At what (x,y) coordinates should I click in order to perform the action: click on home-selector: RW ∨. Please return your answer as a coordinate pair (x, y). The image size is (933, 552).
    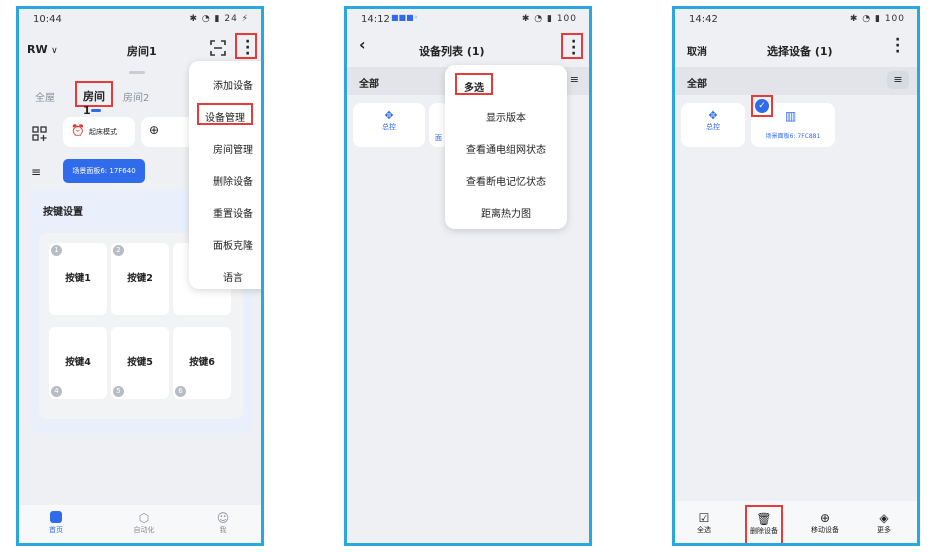
    Looking at the image, I should click on (42, 49).